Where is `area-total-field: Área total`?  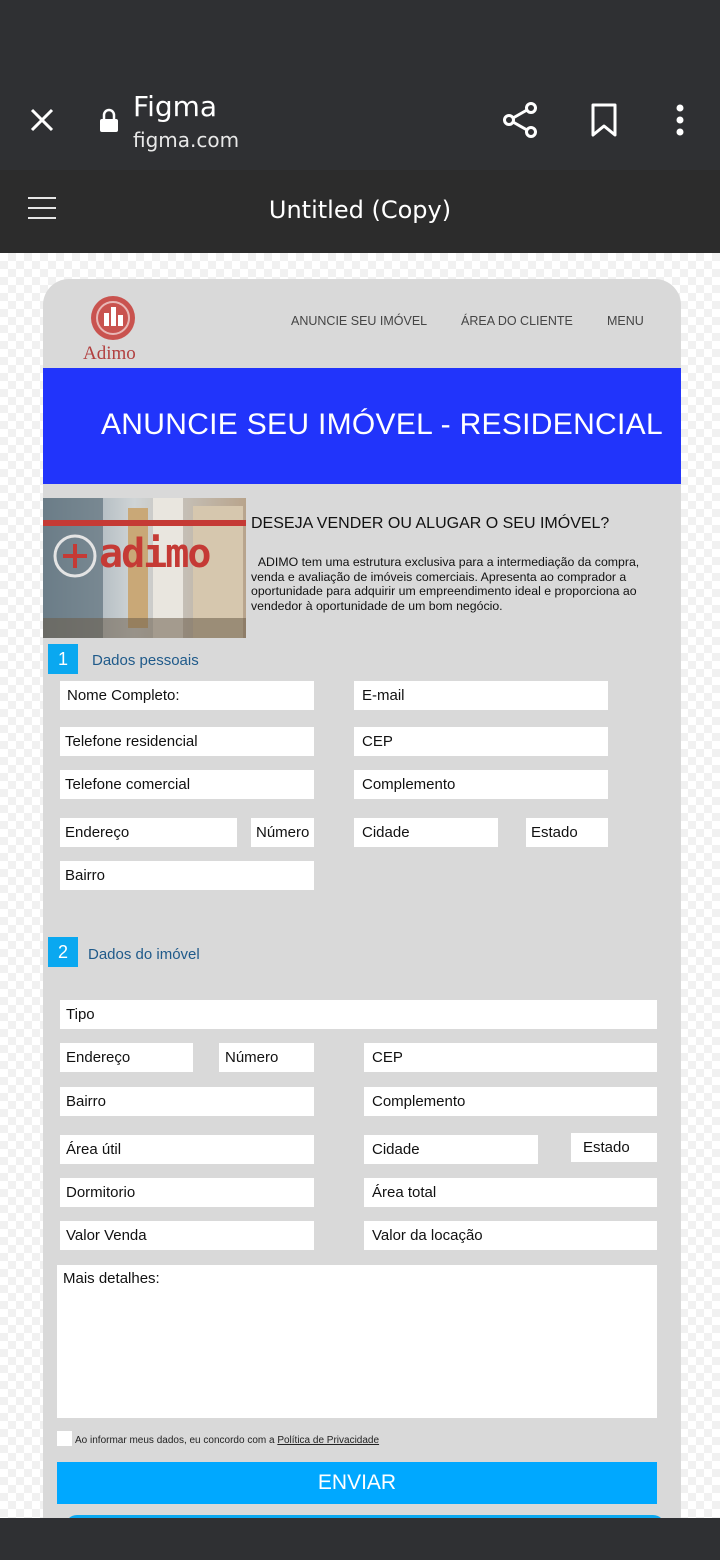
area-total-field: Área total is located at coordinates (510, 1192).